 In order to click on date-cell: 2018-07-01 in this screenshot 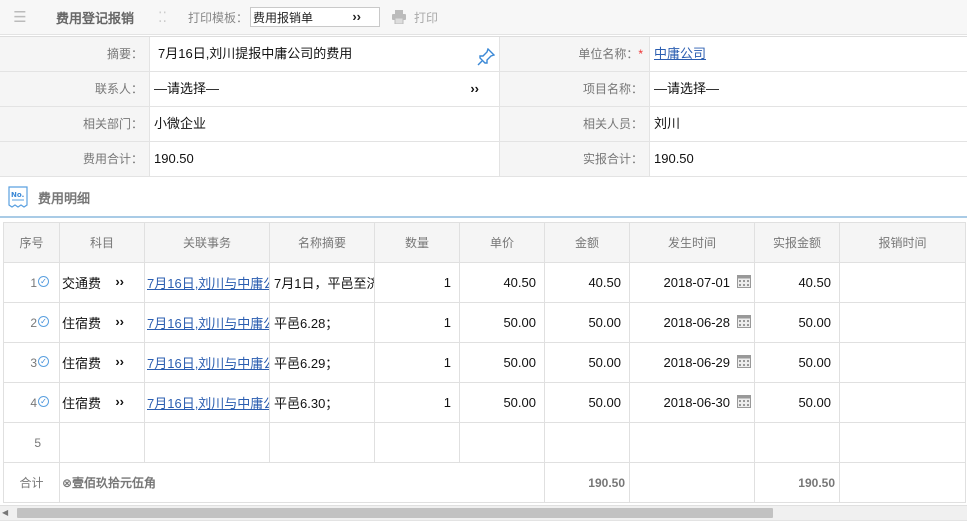, I will do `click(692, 282)`.